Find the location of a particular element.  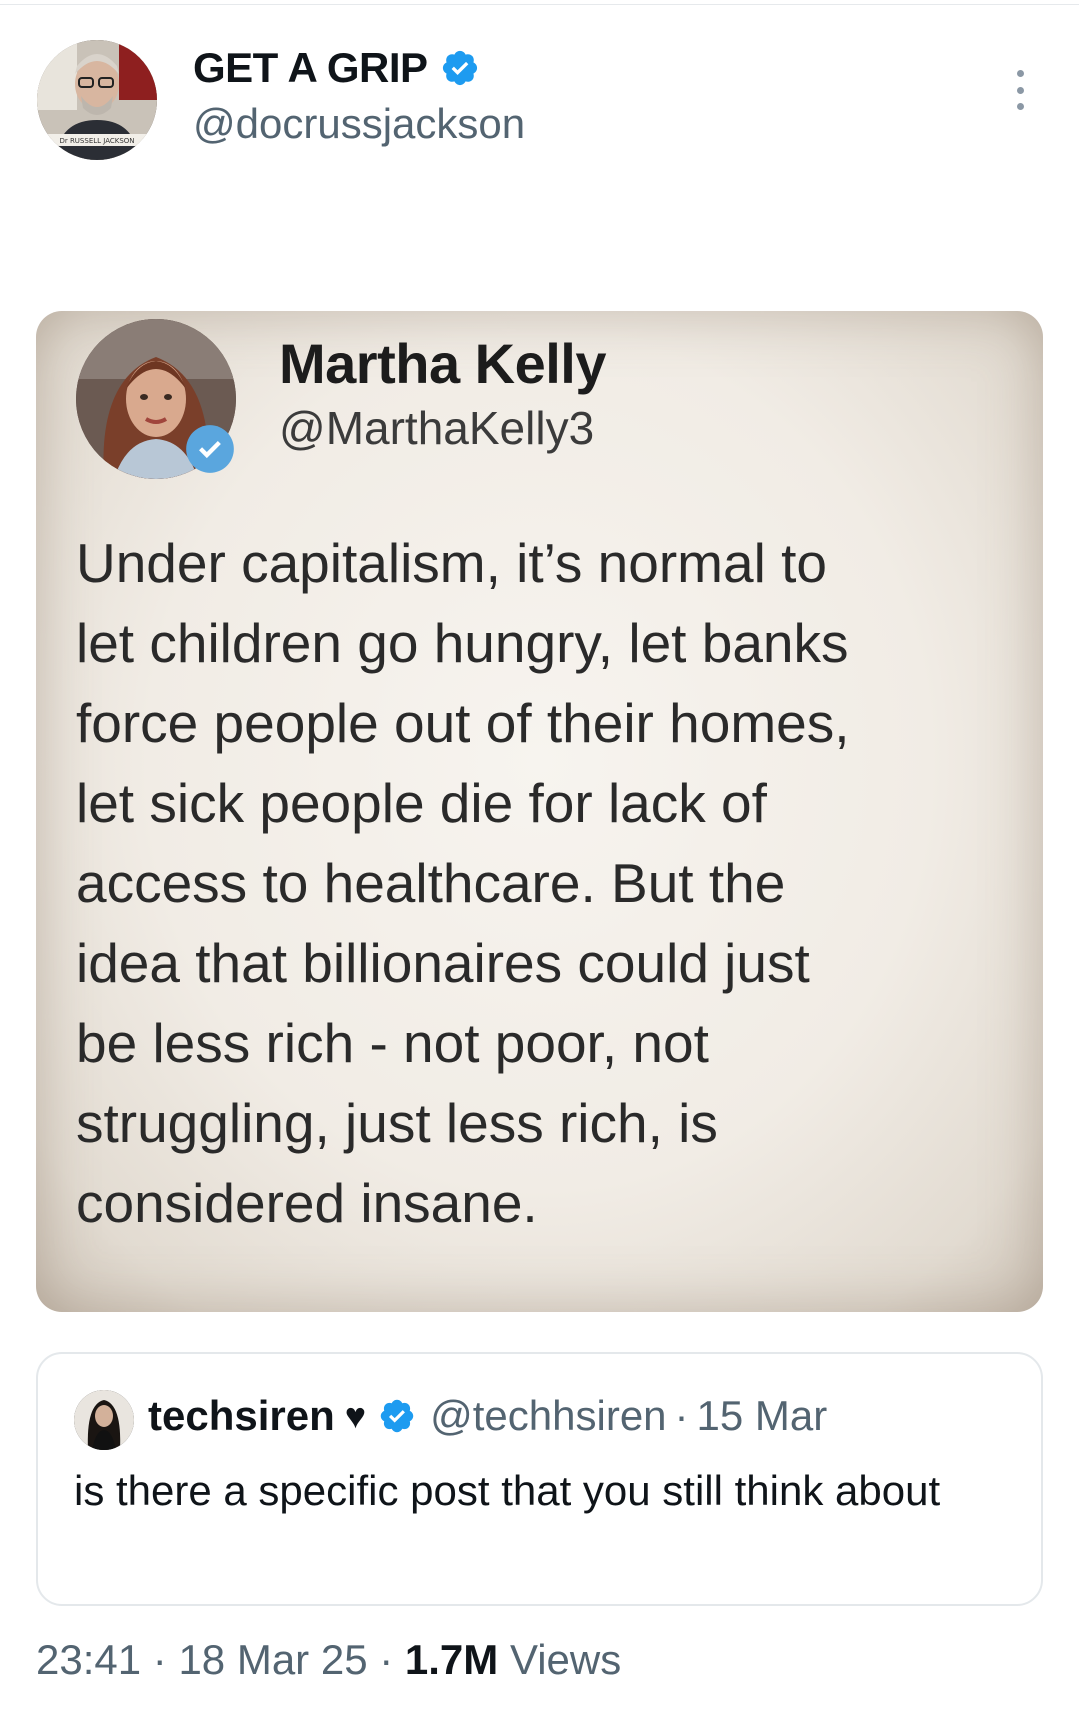

quoted-author-avatar is located at coordinates (104, 1420).